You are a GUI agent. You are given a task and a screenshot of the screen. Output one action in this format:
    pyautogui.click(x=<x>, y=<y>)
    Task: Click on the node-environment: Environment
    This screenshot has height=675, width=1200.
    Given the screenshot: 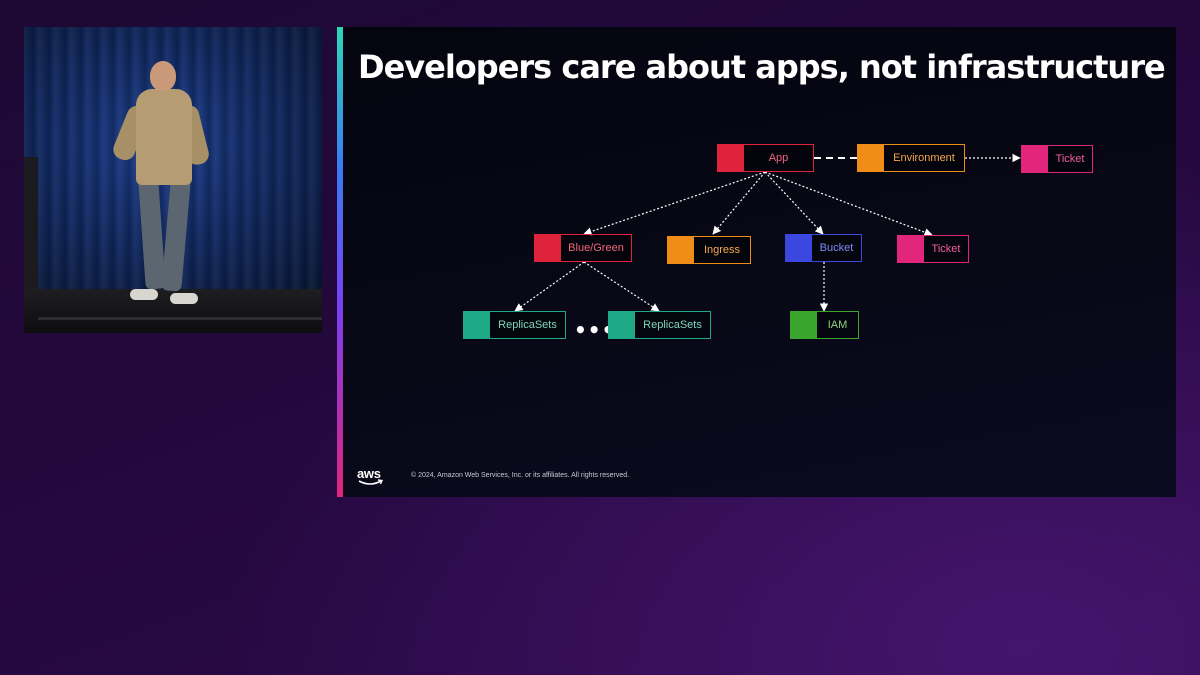 What is the action you would take?
    pyautogui.click(x=911, y=158)
    